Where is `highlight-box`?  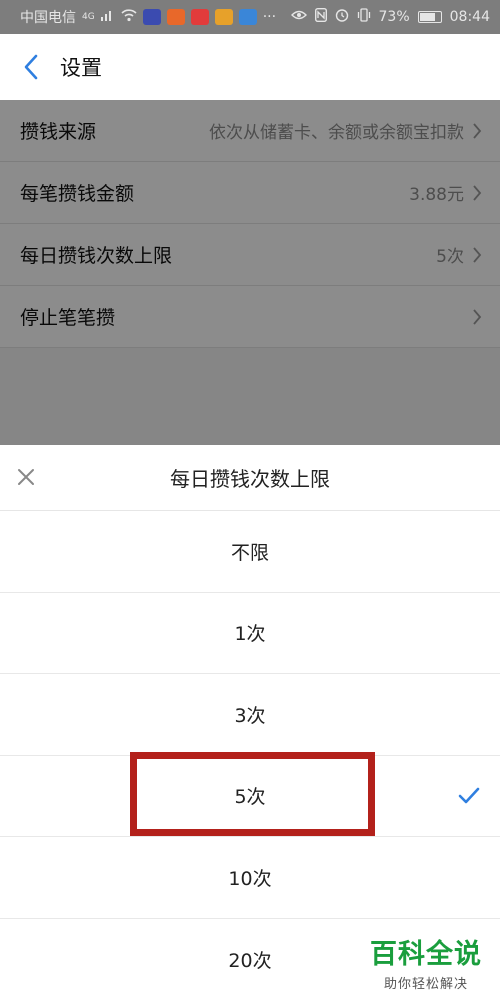
highlight-box is located at coordinates (252, 794).